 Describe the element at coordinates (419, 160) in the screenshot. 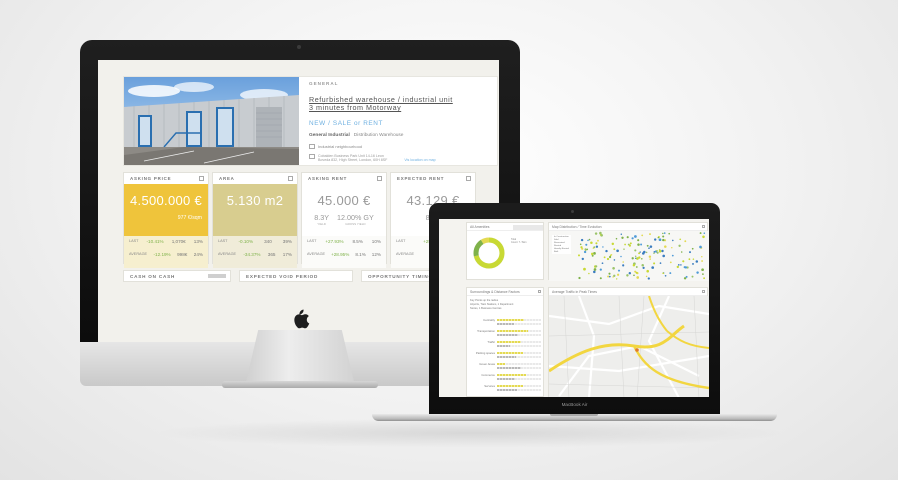

I see `map-link: Vis location on map` at that location.